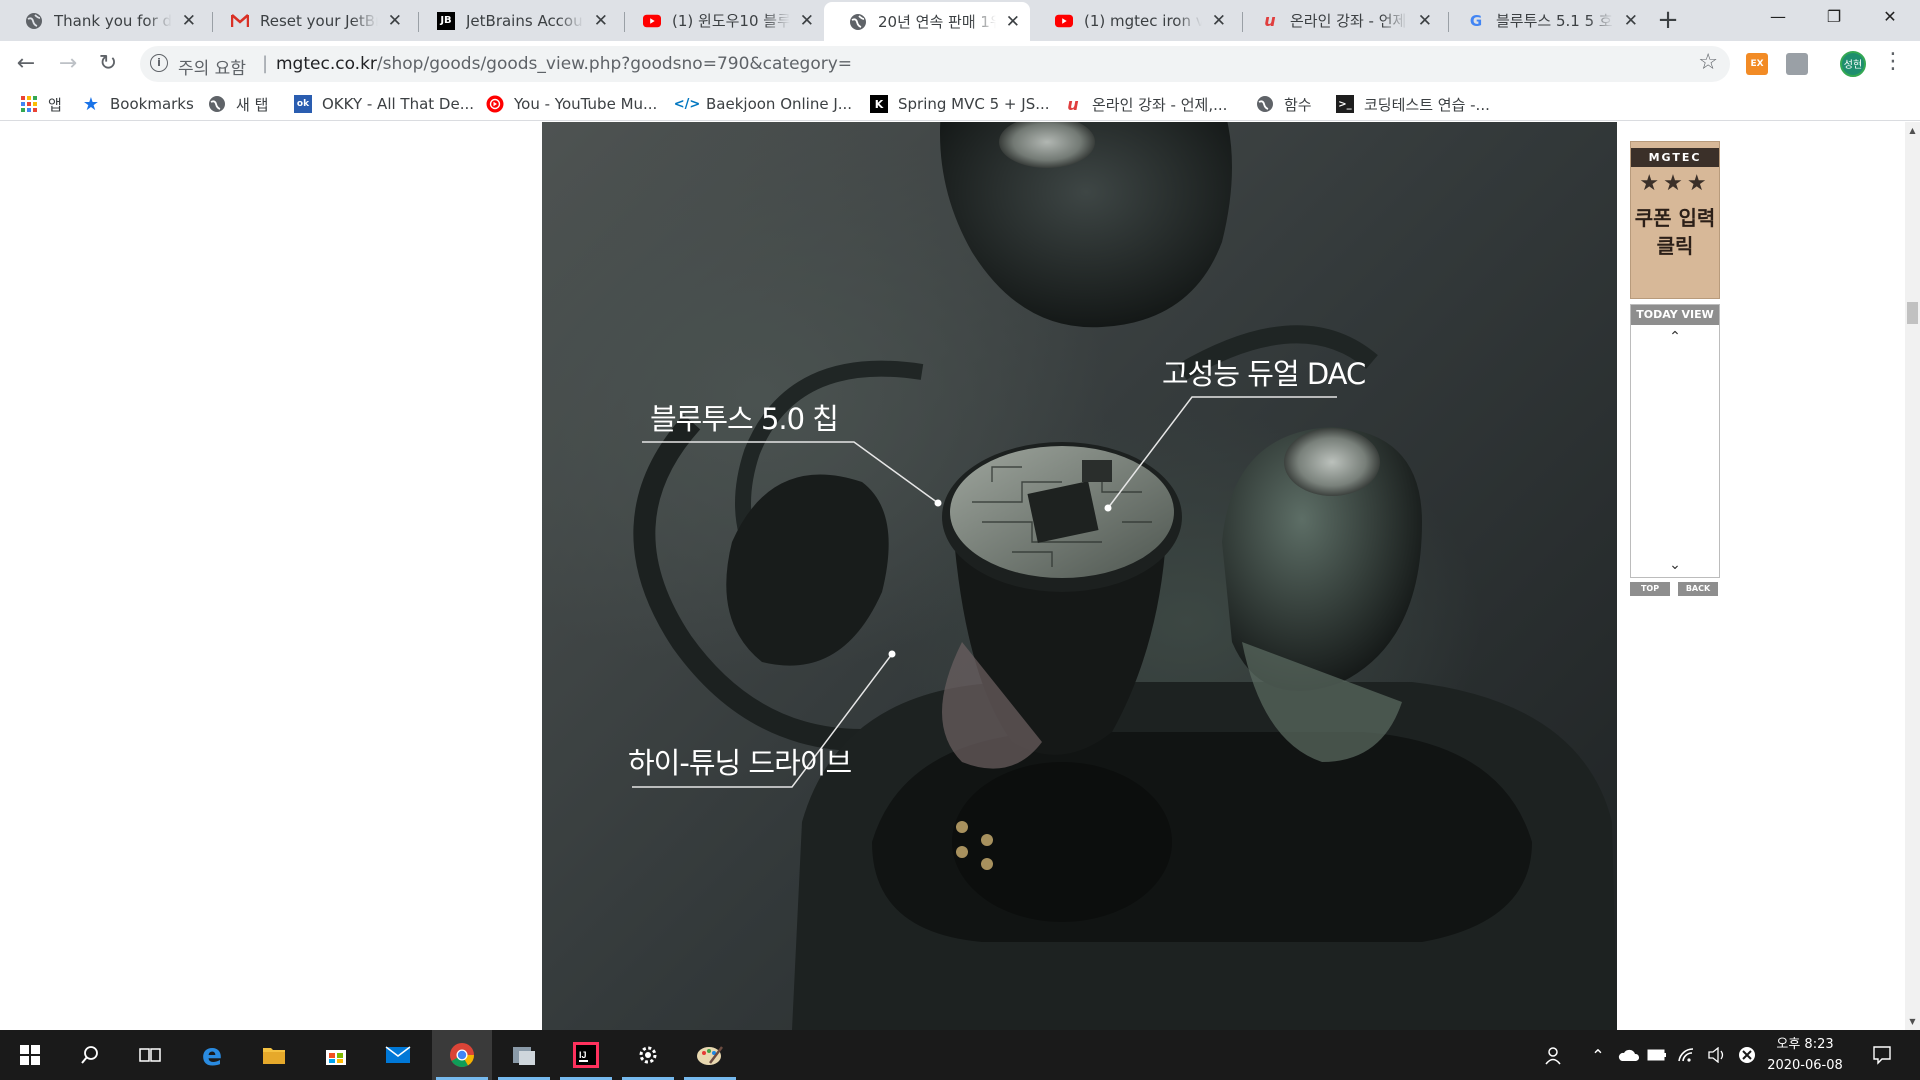 The height and width of the screenshot is (1080, 1920). I want to click on reload-icon: ↻, so click(108, 64).